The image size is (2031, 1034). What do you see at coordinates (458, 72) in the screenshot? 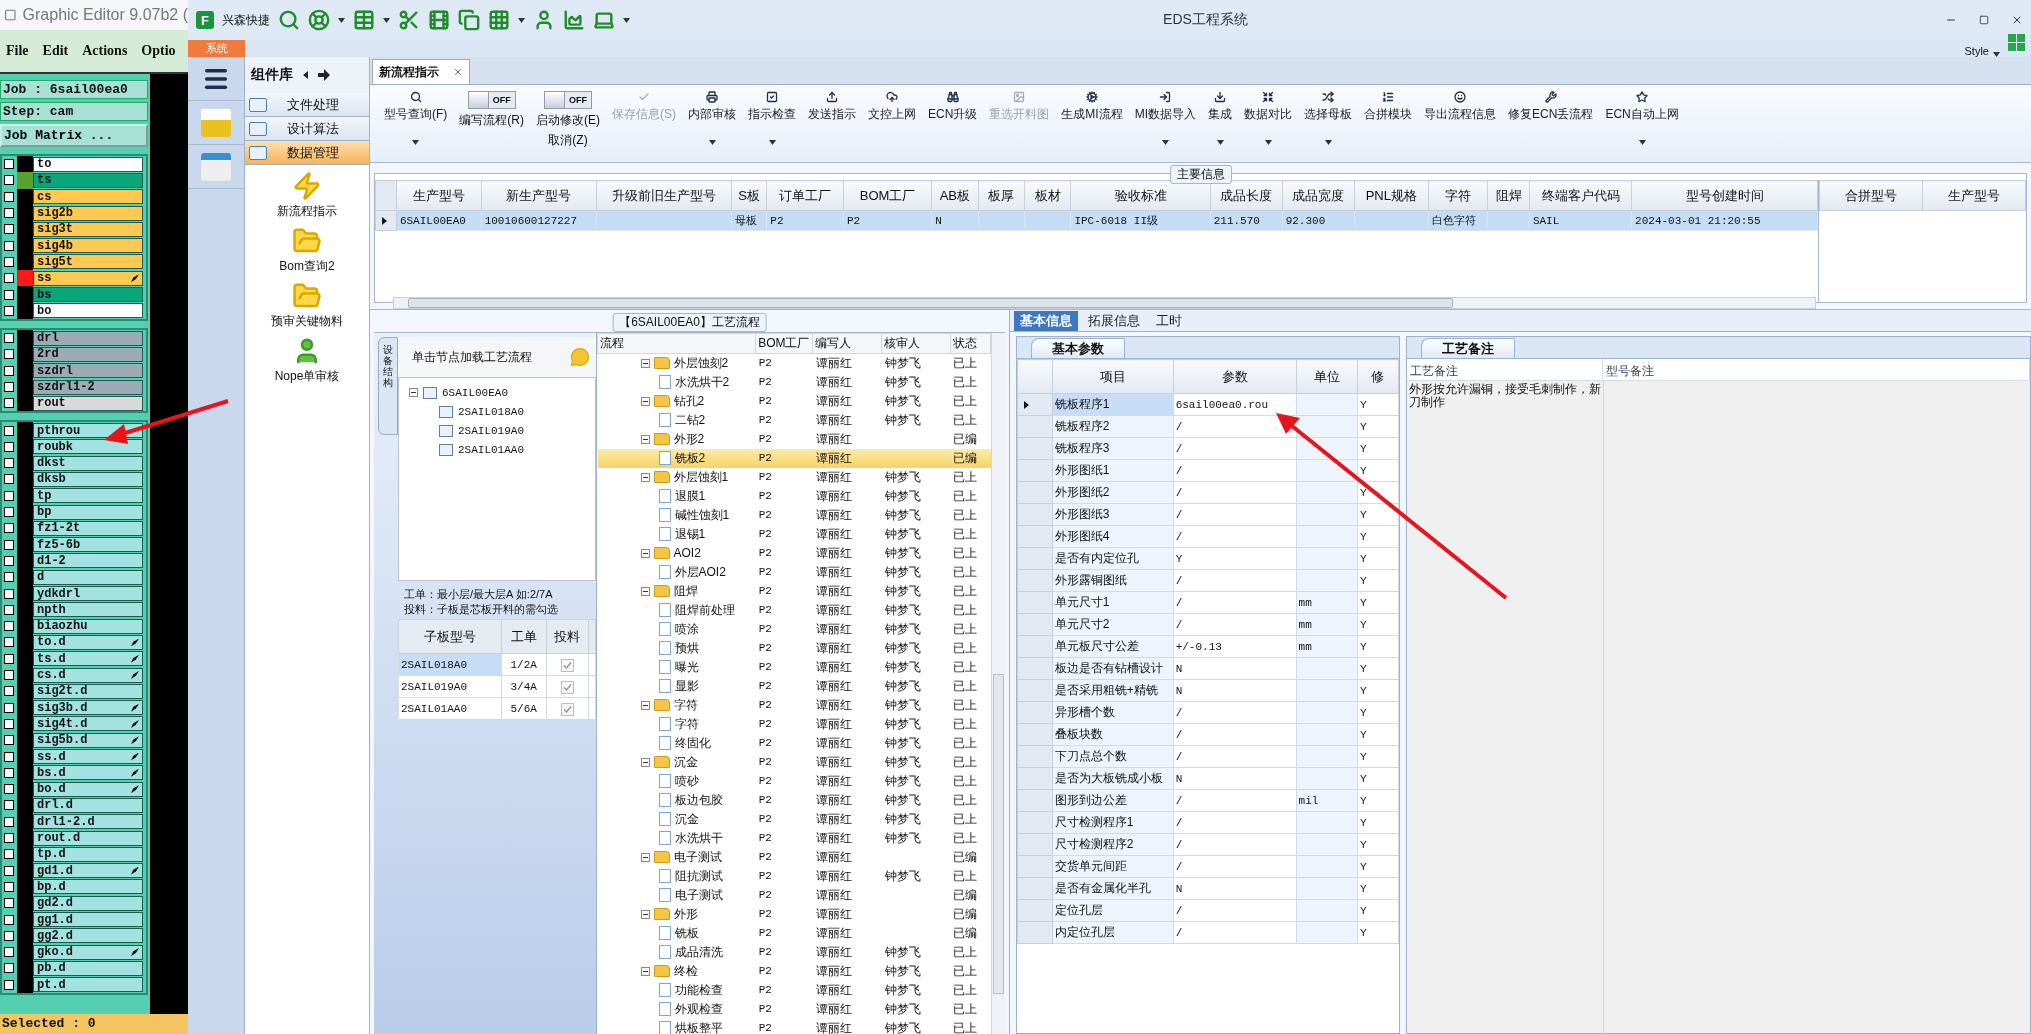
I see `close-icon` at bounding box center [458, 72].